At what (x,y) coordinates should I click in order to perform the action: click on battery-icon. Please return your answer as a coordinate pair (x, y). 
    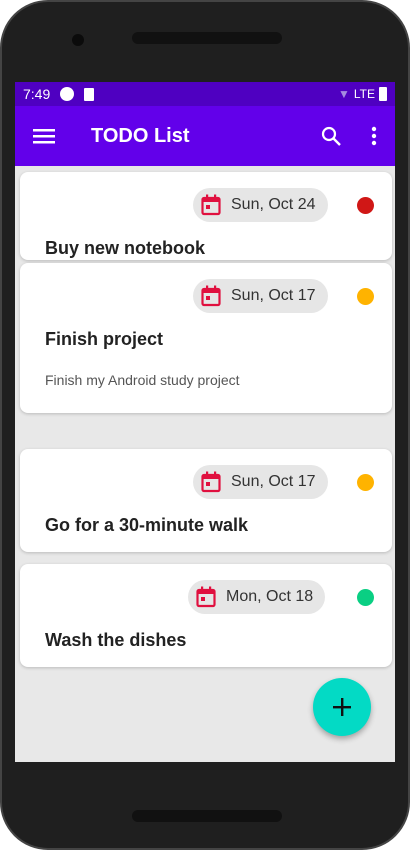
    Looking at the image, I should click on (383, 94).